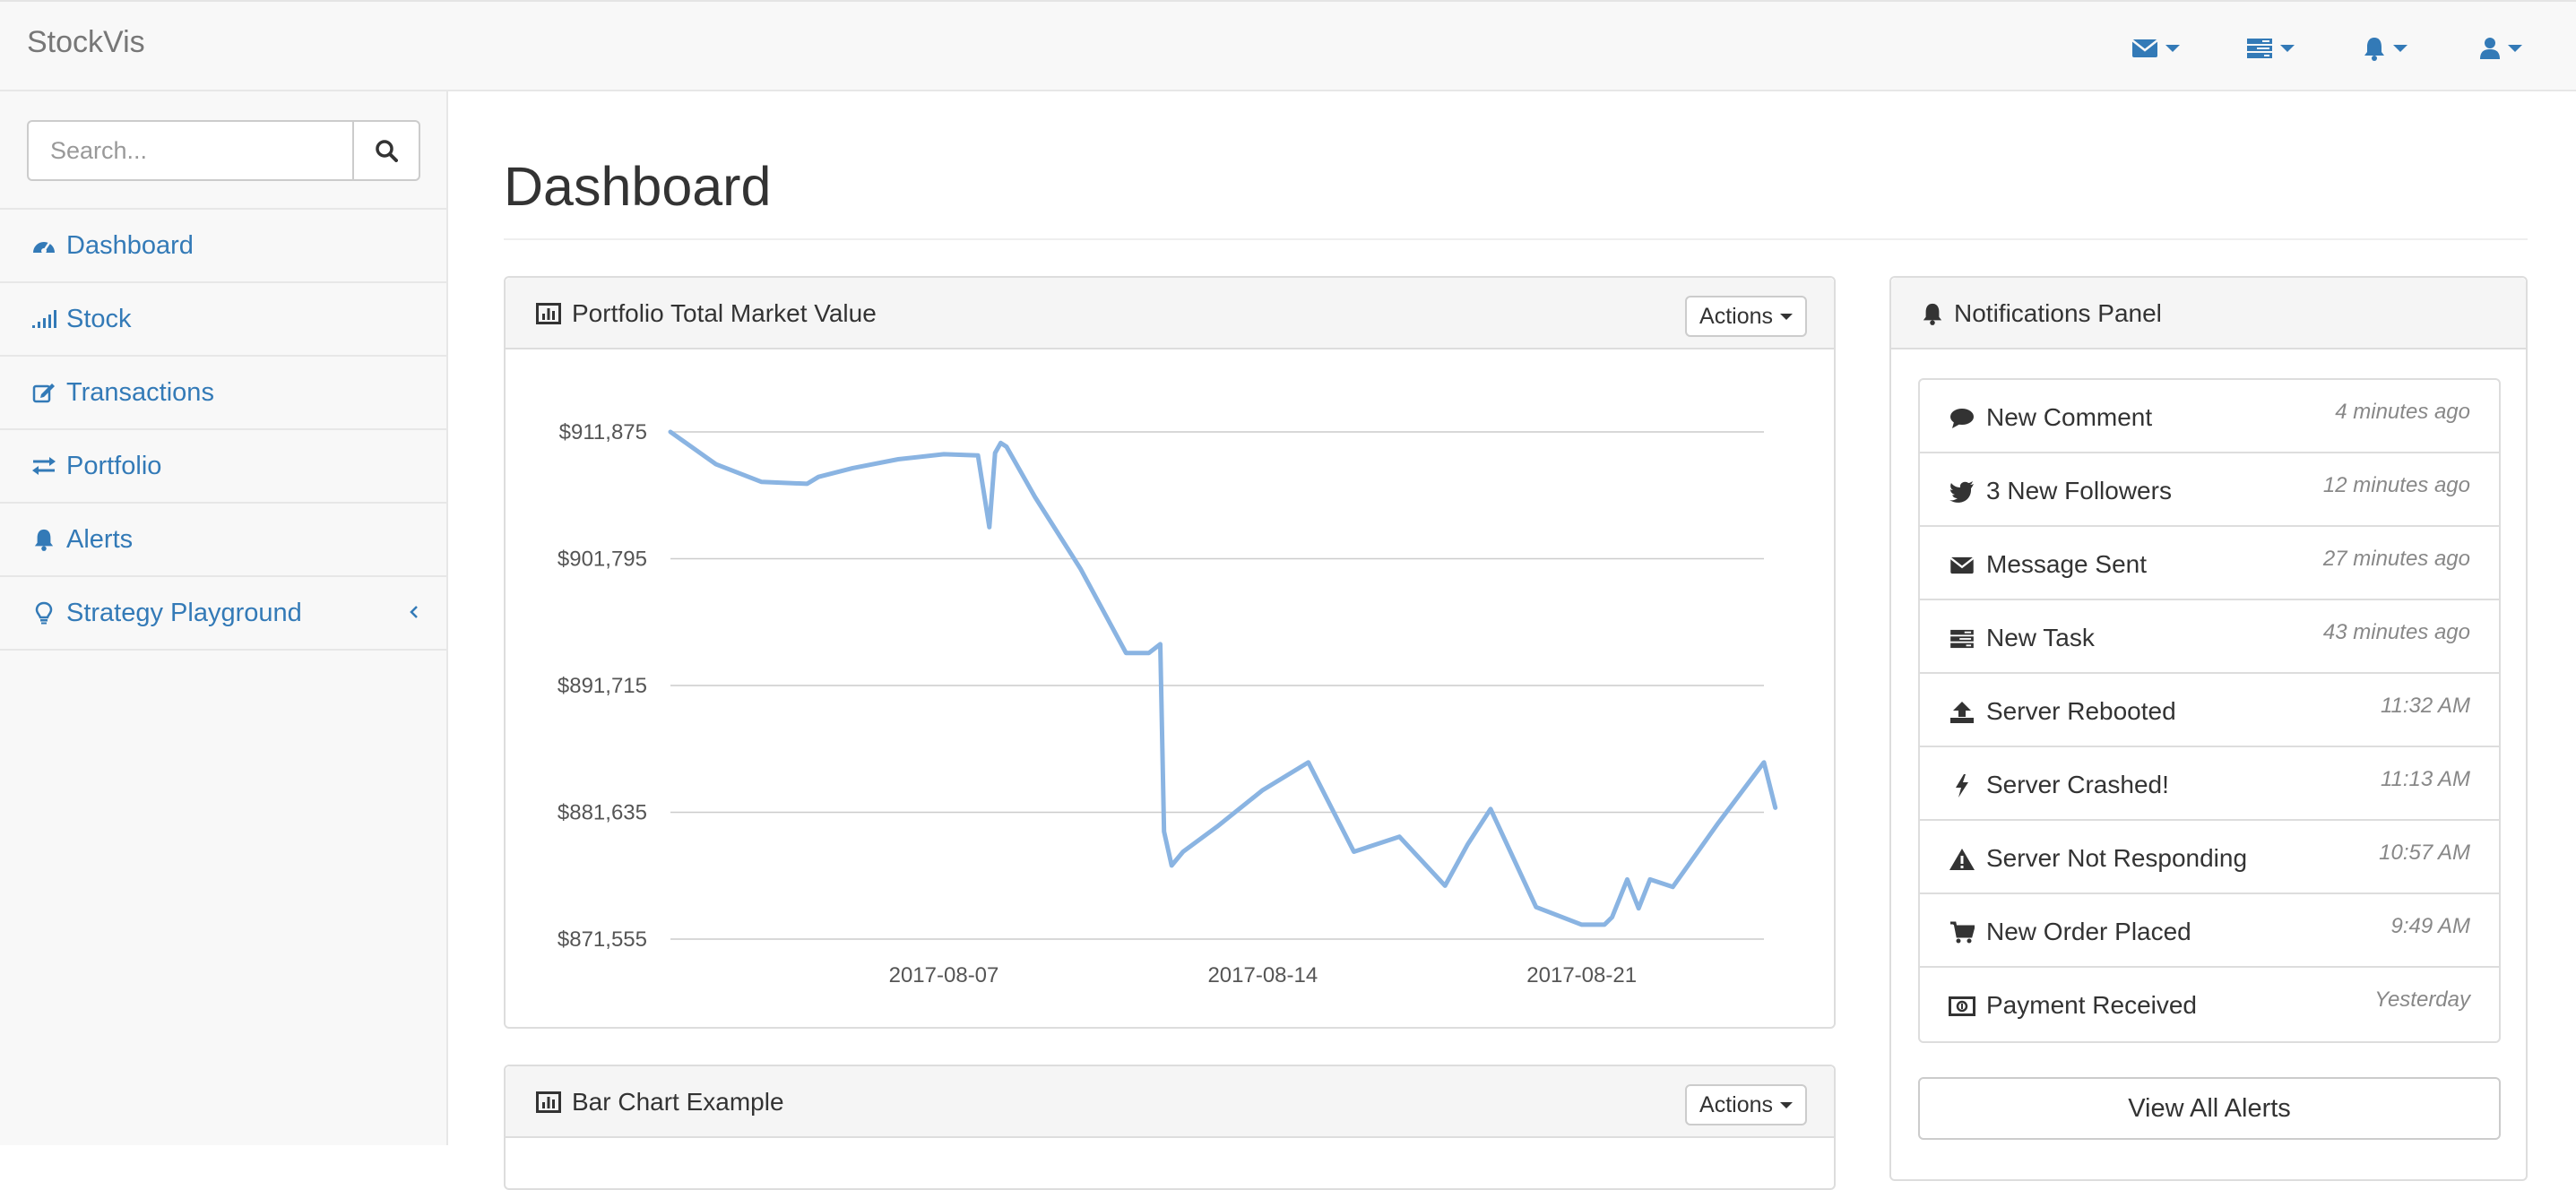  What do you see at coordinates (2081, 711) in the screenshot?
I see `notification-text: Server Rebooted` at bounding box center [2081, 711].